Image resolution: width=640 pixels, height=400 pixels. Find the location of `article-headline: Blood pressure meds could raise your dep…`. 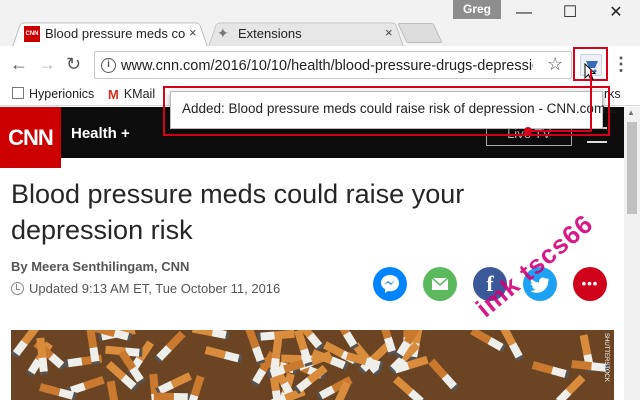

article-headline: Blood pressure meds could raise your dep… is located at coordinates (238, 212).